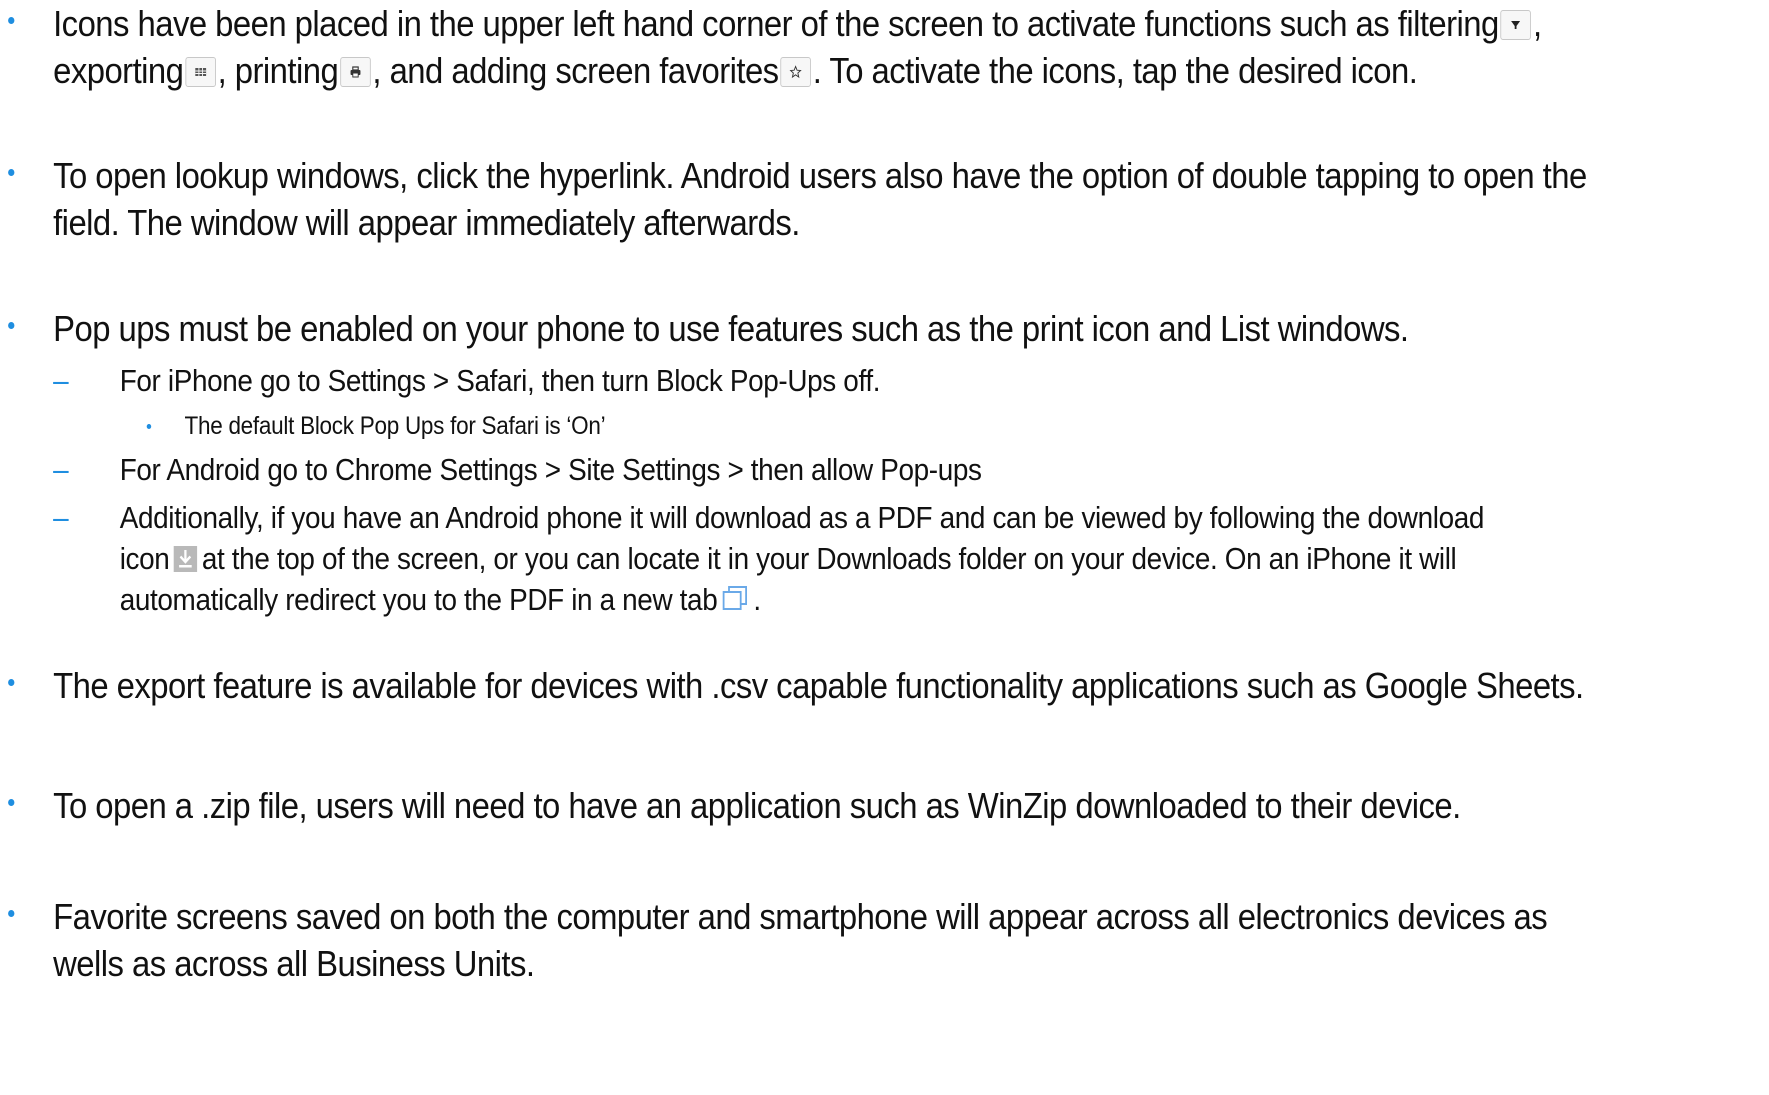 The height and width of the screenshot is (1095, 1769). I want to click on new-tab-icon, so click(735, 598).